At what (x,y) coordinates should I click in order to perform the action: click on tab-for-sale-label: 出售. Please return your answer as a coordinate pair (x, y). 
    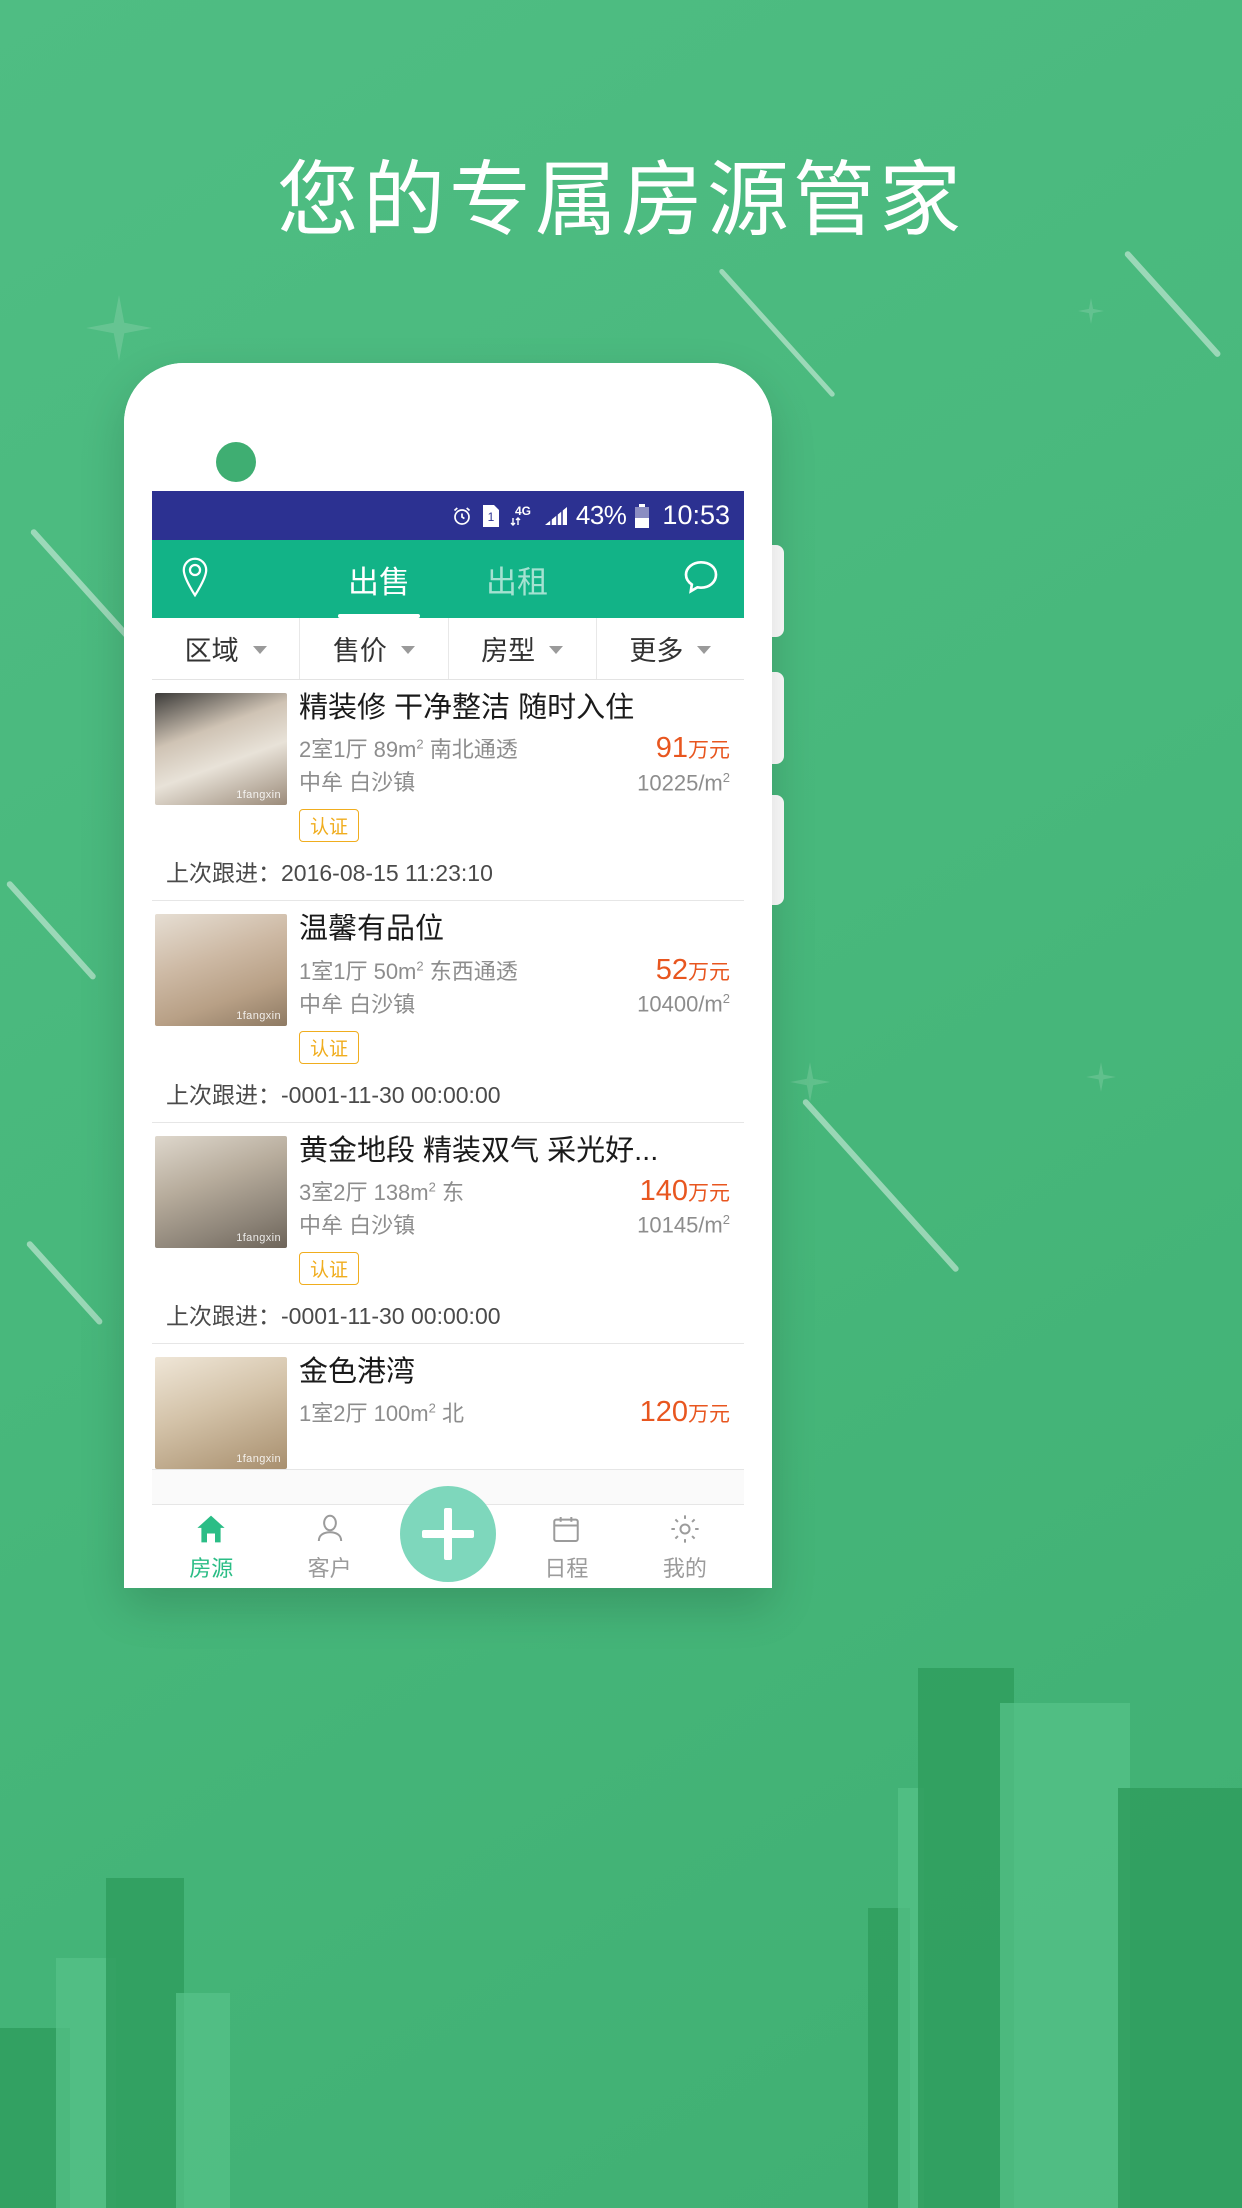
    Looking at the image, I should click on (379, 582).